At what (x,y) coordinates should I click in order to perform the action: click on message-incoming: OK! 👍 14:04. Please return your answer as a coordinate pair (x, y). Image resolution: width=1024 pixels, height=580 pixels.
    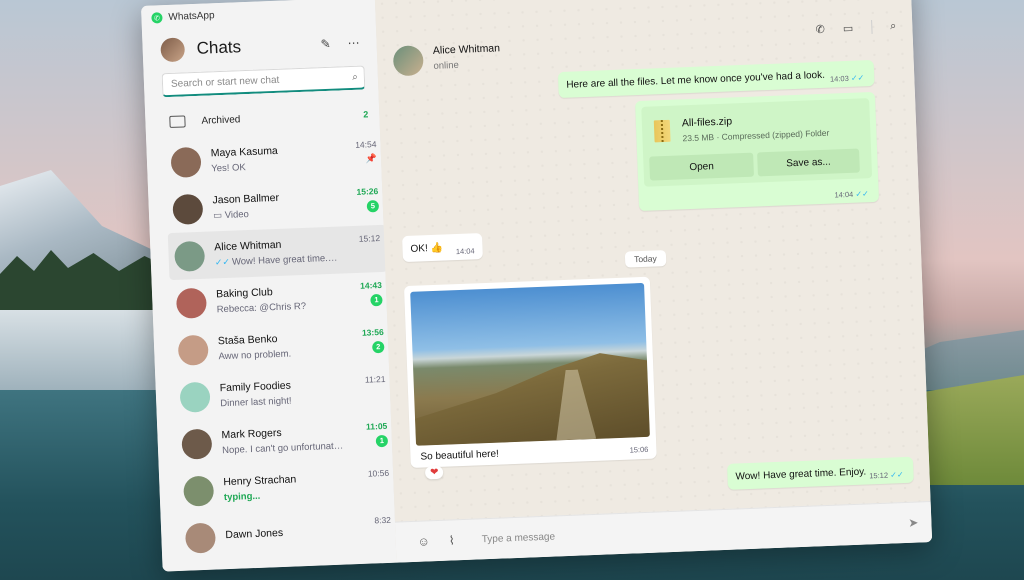
    Looking at the image, I should click on (442, 248).